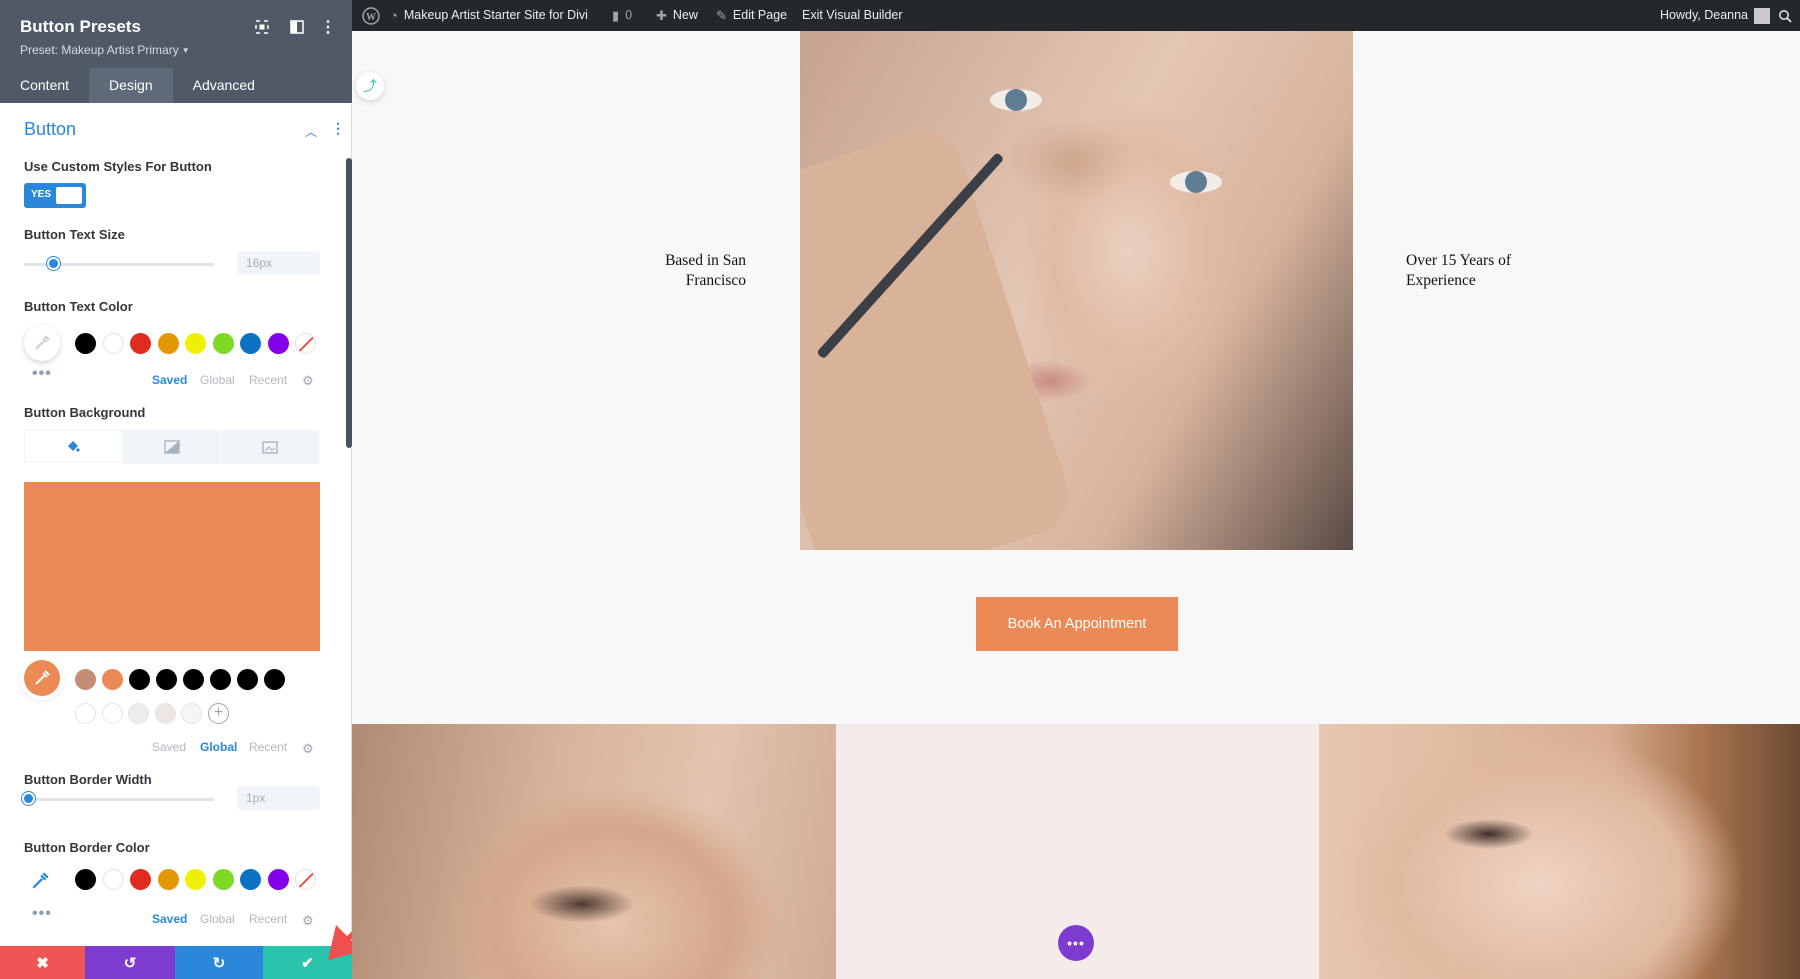 The width and height of the screenshot is (1800, 979). I want to click on border-width-input: 1px, so click(278, 798).